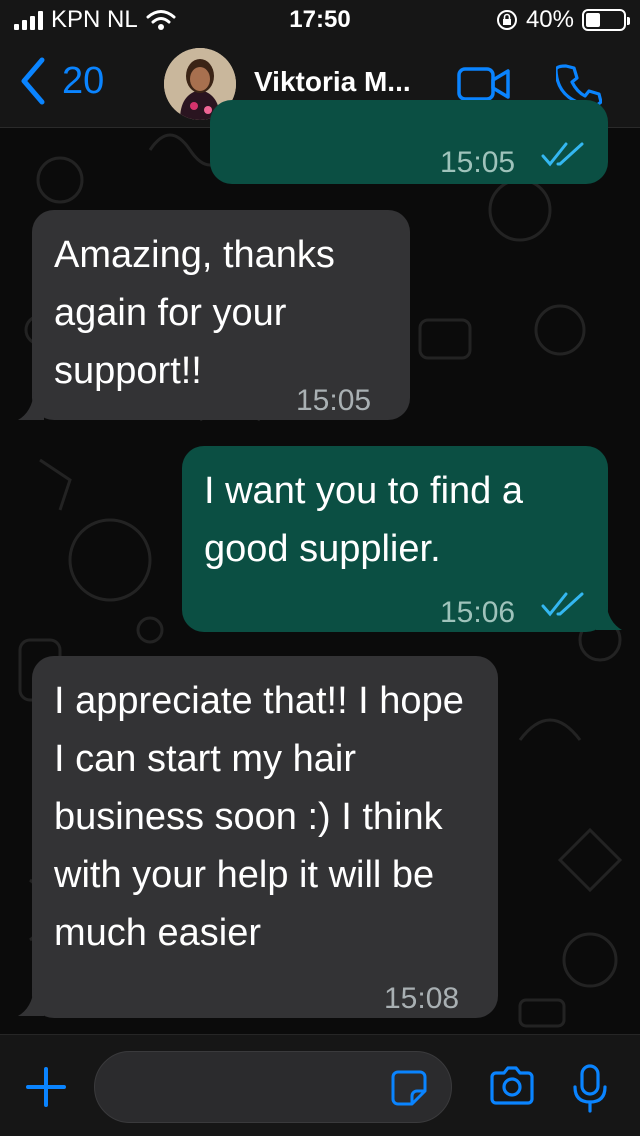 The height and width of the screenshot is (1136, 640). I want to click on voice-message-button, so click(590, 1091).